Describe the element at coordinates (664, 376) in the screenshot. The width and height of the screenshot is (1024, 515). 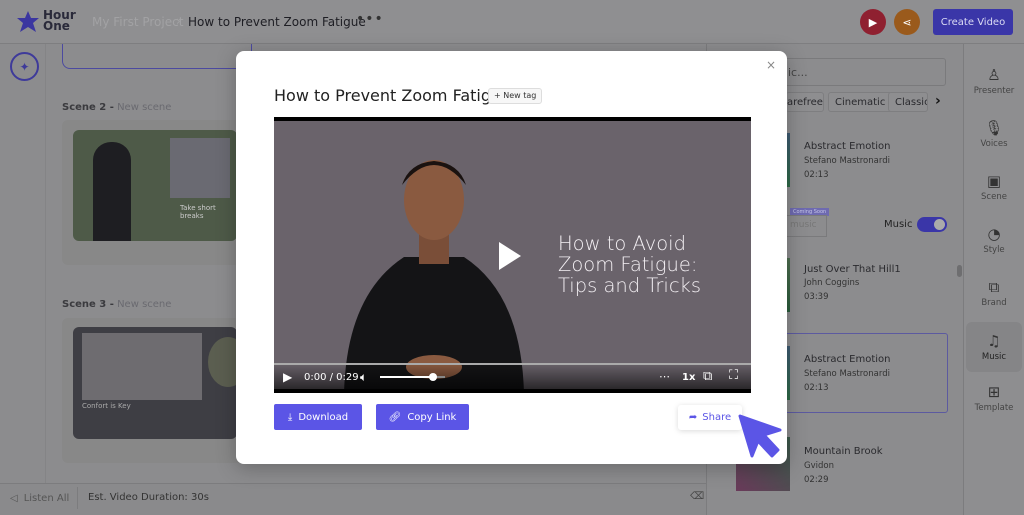
I see `more-icon: ⋯` at that location.